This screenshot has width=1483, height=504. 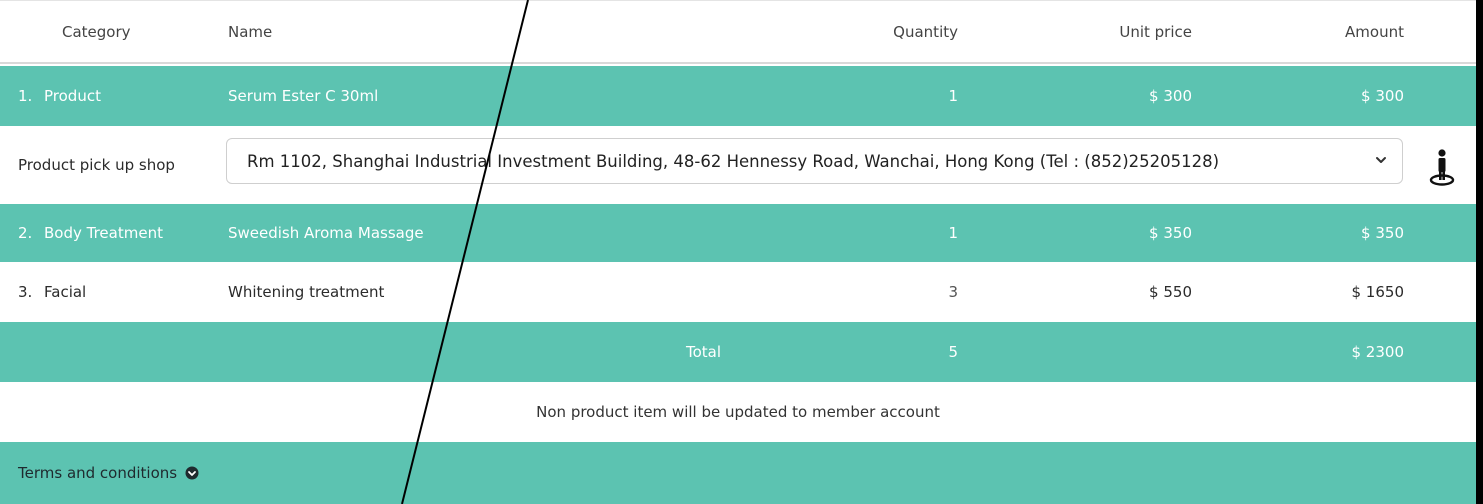 I want to click on header-category: Category, so click(x=96, y=31).